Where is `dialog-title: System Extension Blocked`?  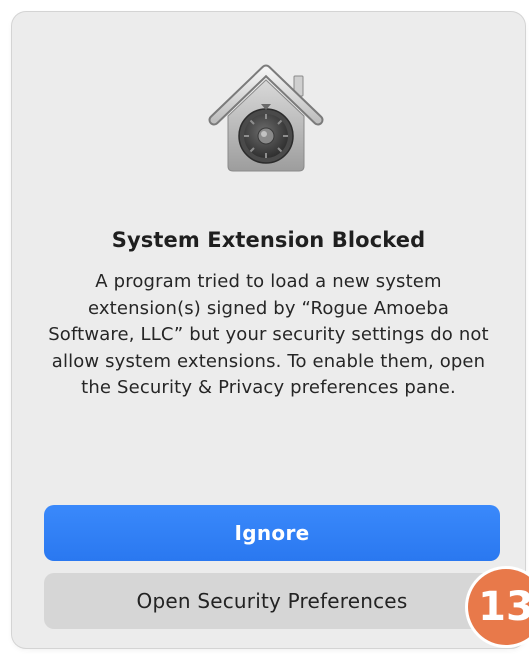
dialog-title: System Extension Blocked is located at coordinates (268, 240).